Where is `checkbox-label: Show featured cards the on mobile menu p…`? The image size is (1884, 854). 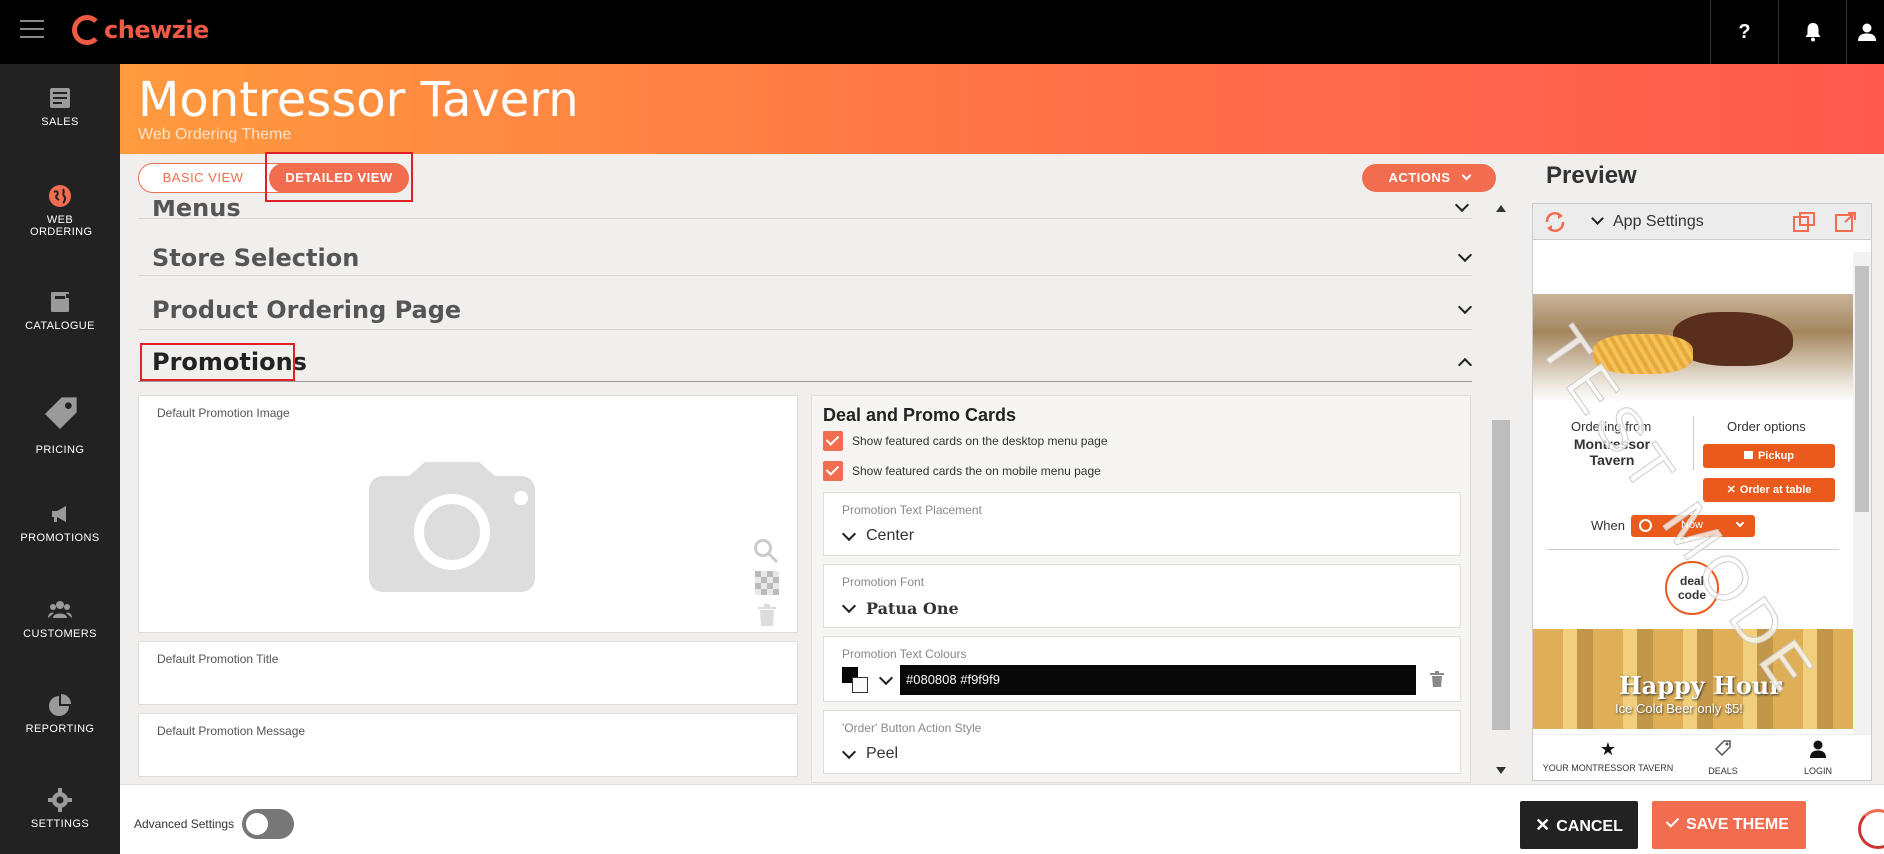 checkbox-label: Show featured cards the on mobile menu p… is located at coordinates (976, 471).